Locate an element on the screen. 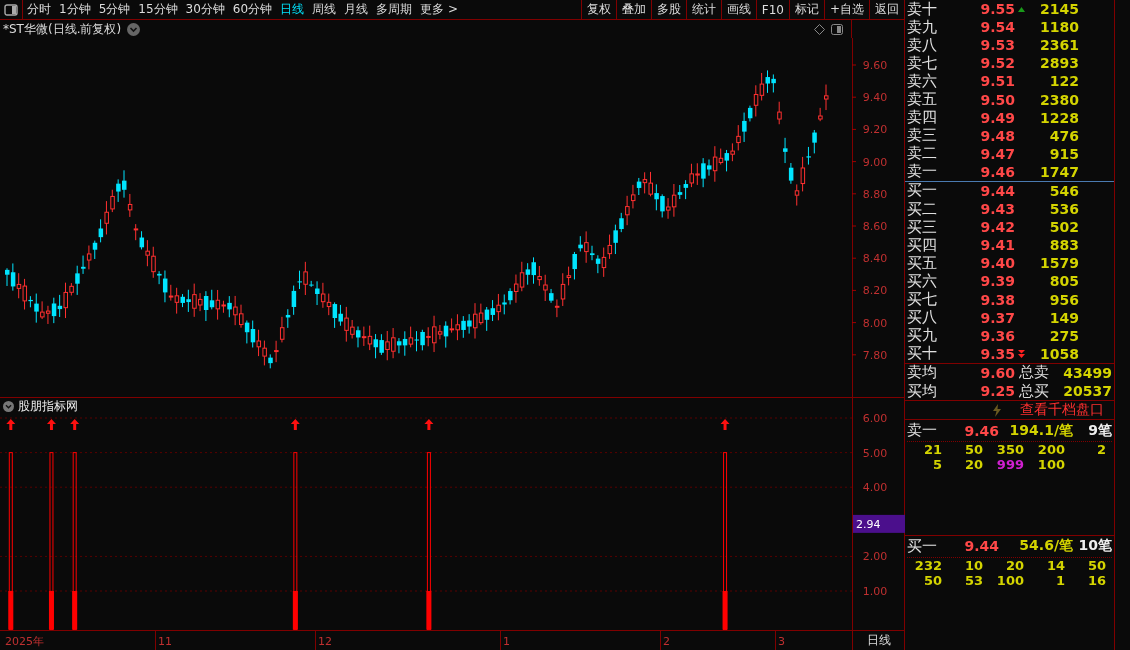 The height and width of the screenshot is (650, 1130). order-size: 16 is located at coordinates (1096, 580).